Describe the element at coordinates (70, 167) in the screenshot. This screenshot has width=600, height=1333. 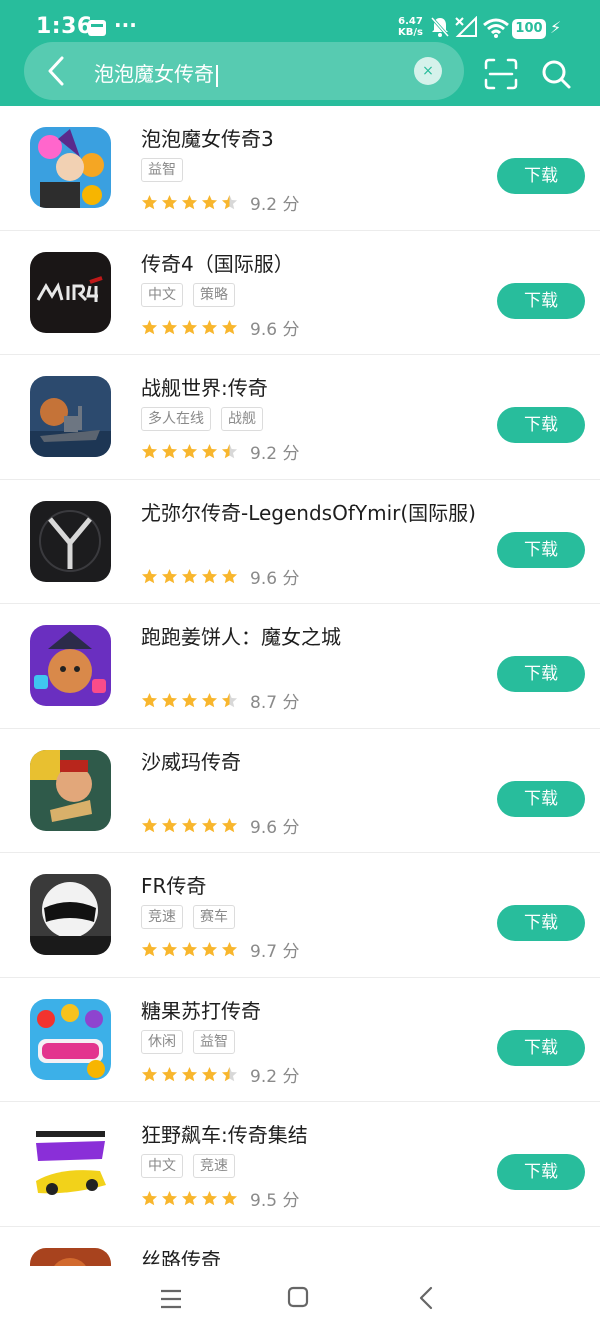
I see `app-icon-bubble-witch` at that location.